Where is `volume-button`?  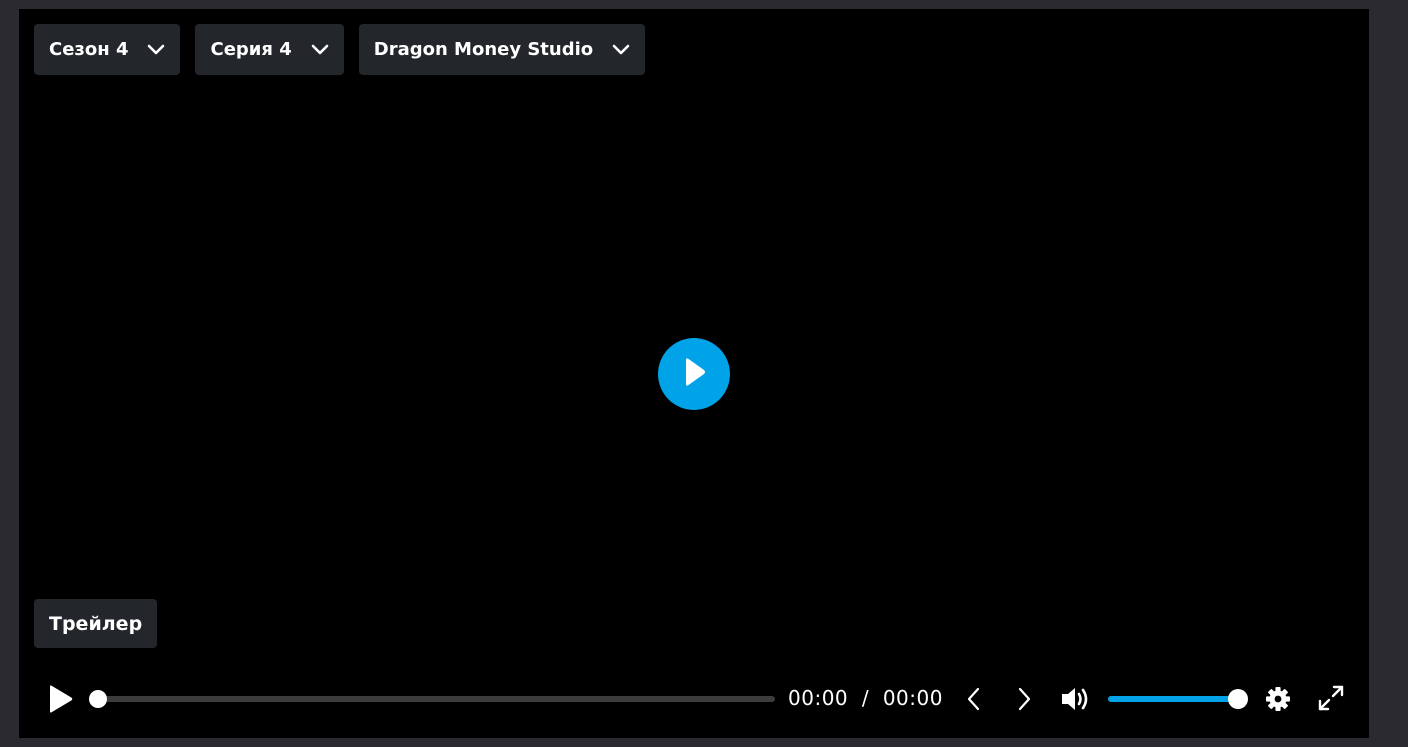 volume-button is located at coordinates (1076, 699).